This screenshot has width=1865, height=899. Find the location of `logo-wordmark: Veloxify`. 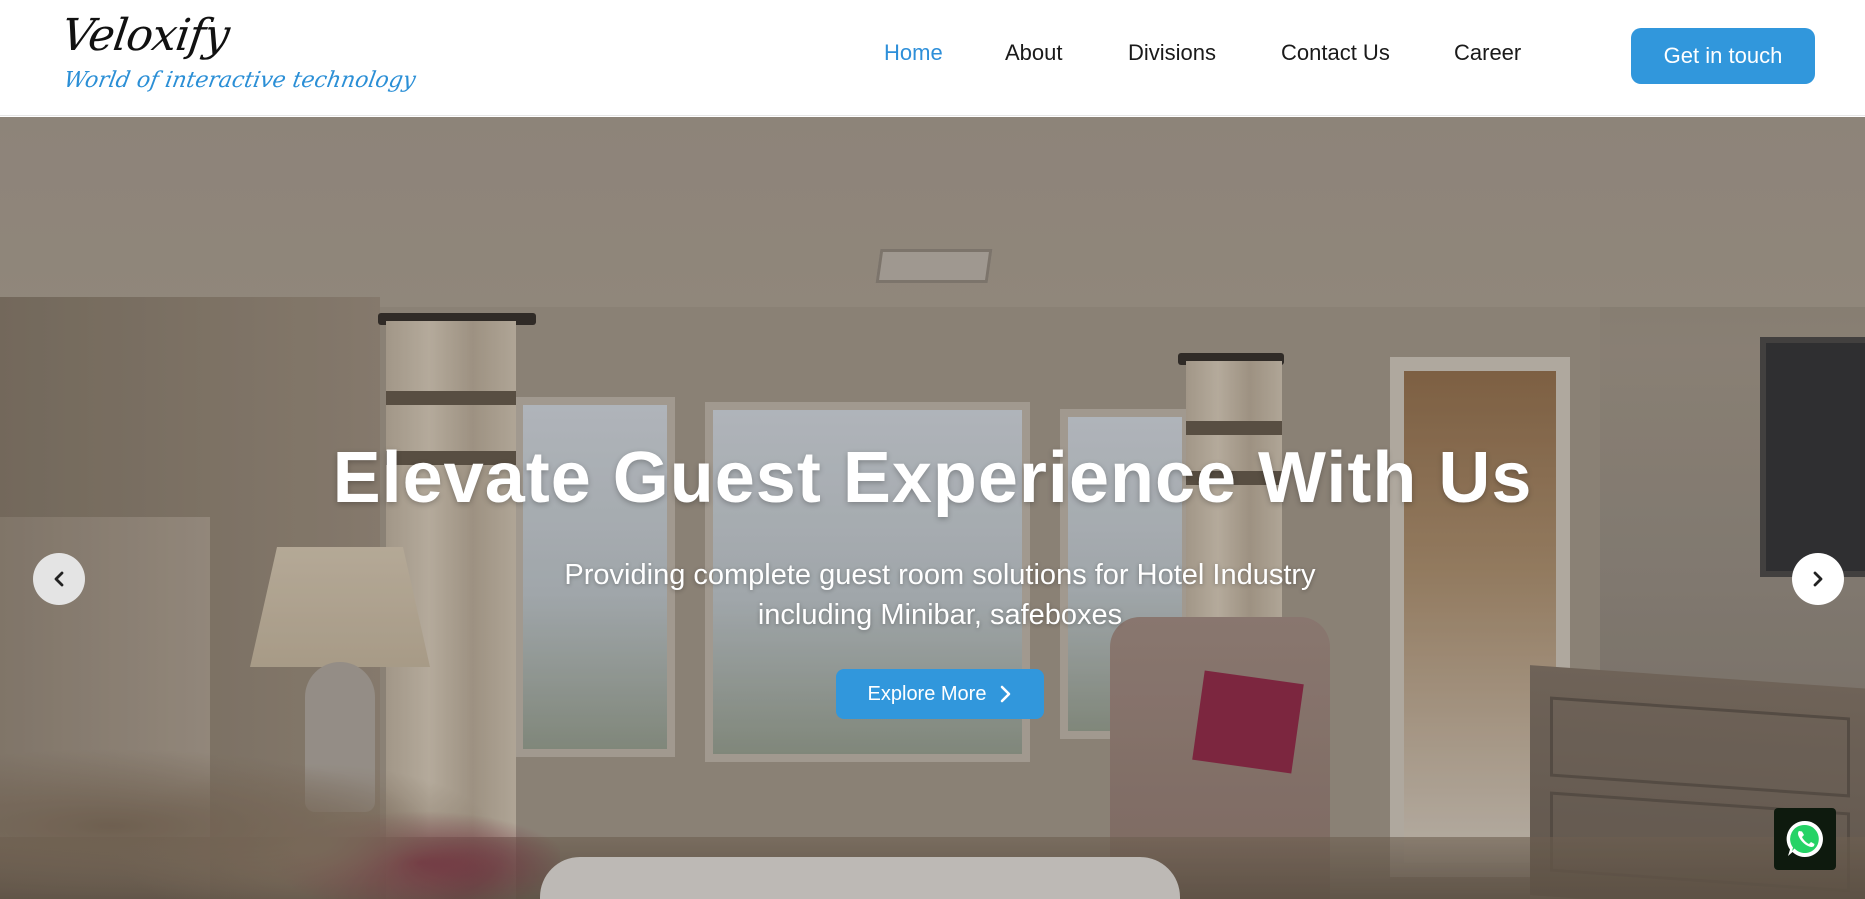

logo-wordmark: Veloxify is located at coordinates (145, 35).